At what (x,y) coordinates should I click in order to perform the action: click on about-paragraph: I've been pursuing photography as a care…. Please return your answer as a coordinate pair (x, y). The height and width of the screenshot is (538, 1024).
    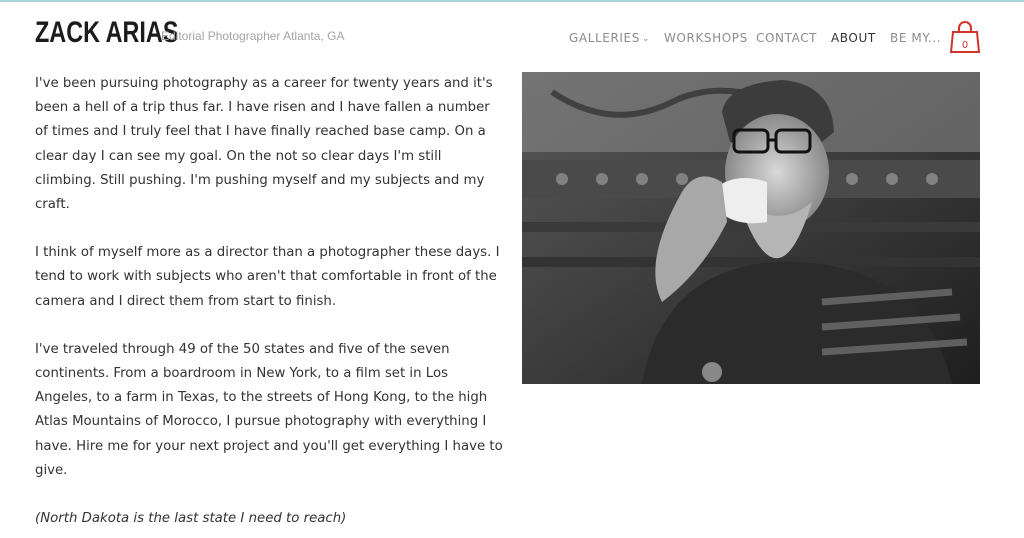
    Looking at the image, I should click on (264, 144).